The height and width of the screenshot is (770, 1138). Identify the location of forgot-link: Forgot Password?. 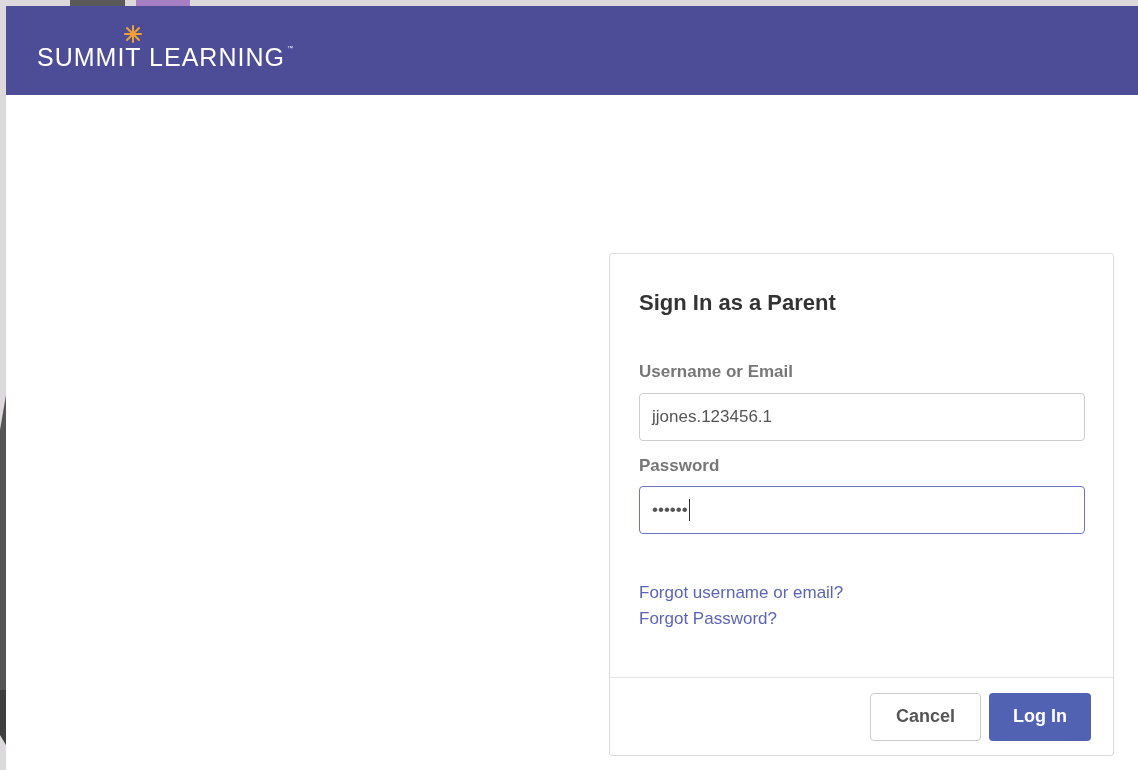
(708, 619).